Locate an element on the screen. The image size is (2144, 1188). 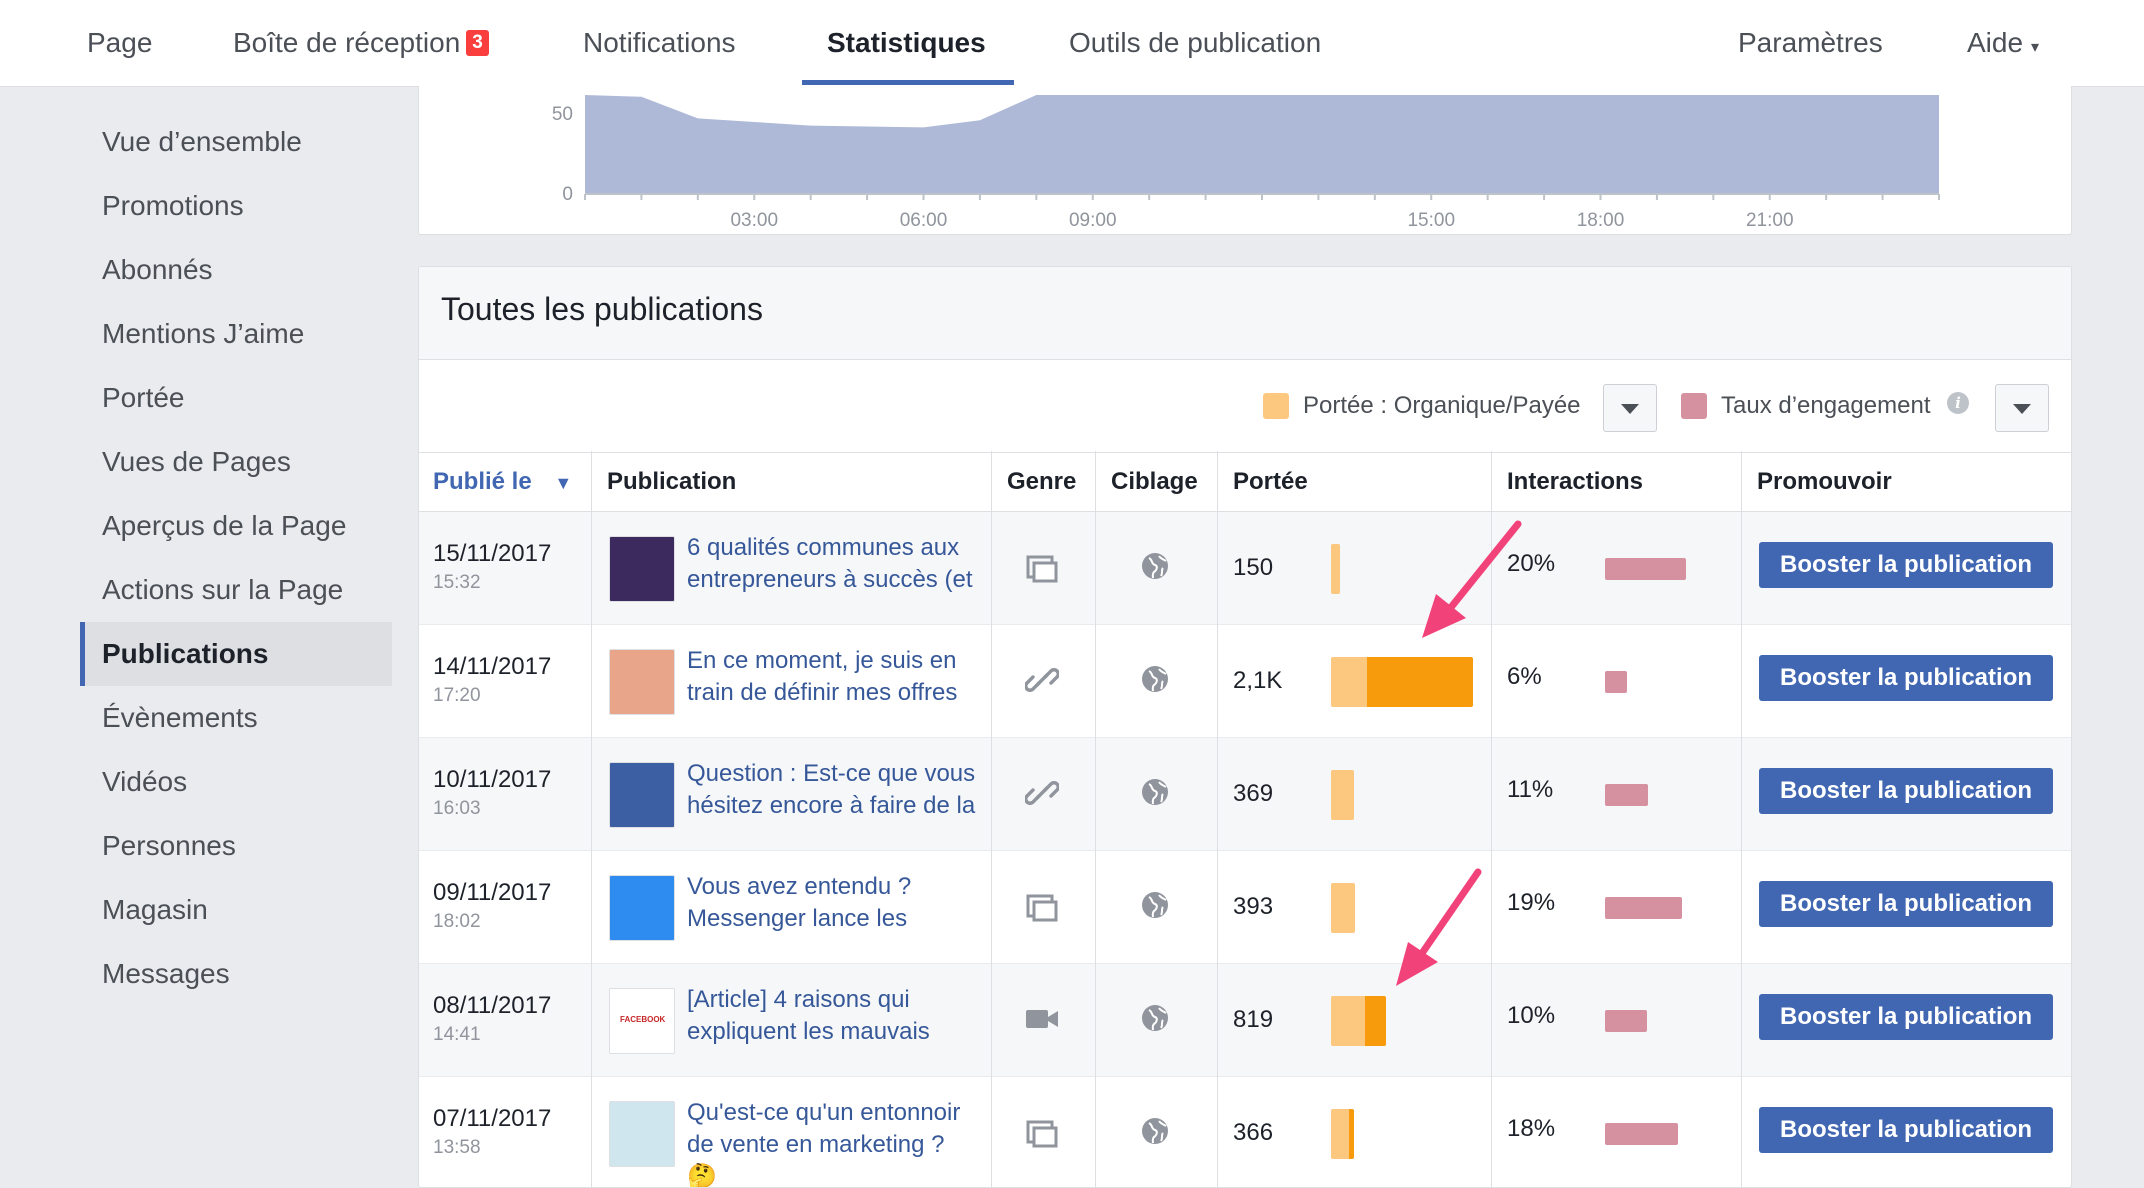
x-tick-label: 03:00 is located at coordinates (754, 220).